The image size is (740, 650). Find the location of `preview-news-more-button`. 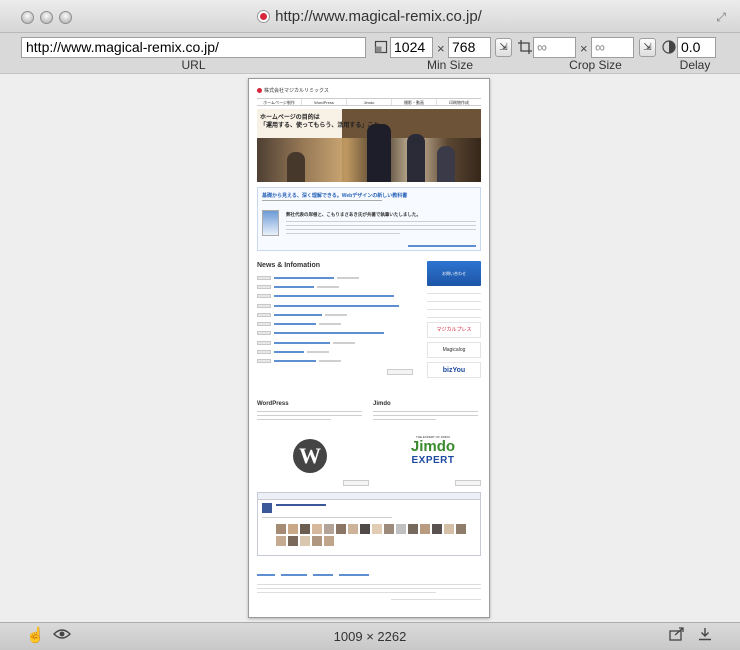

preview-news-more-button is located at coordinates (400, 371).